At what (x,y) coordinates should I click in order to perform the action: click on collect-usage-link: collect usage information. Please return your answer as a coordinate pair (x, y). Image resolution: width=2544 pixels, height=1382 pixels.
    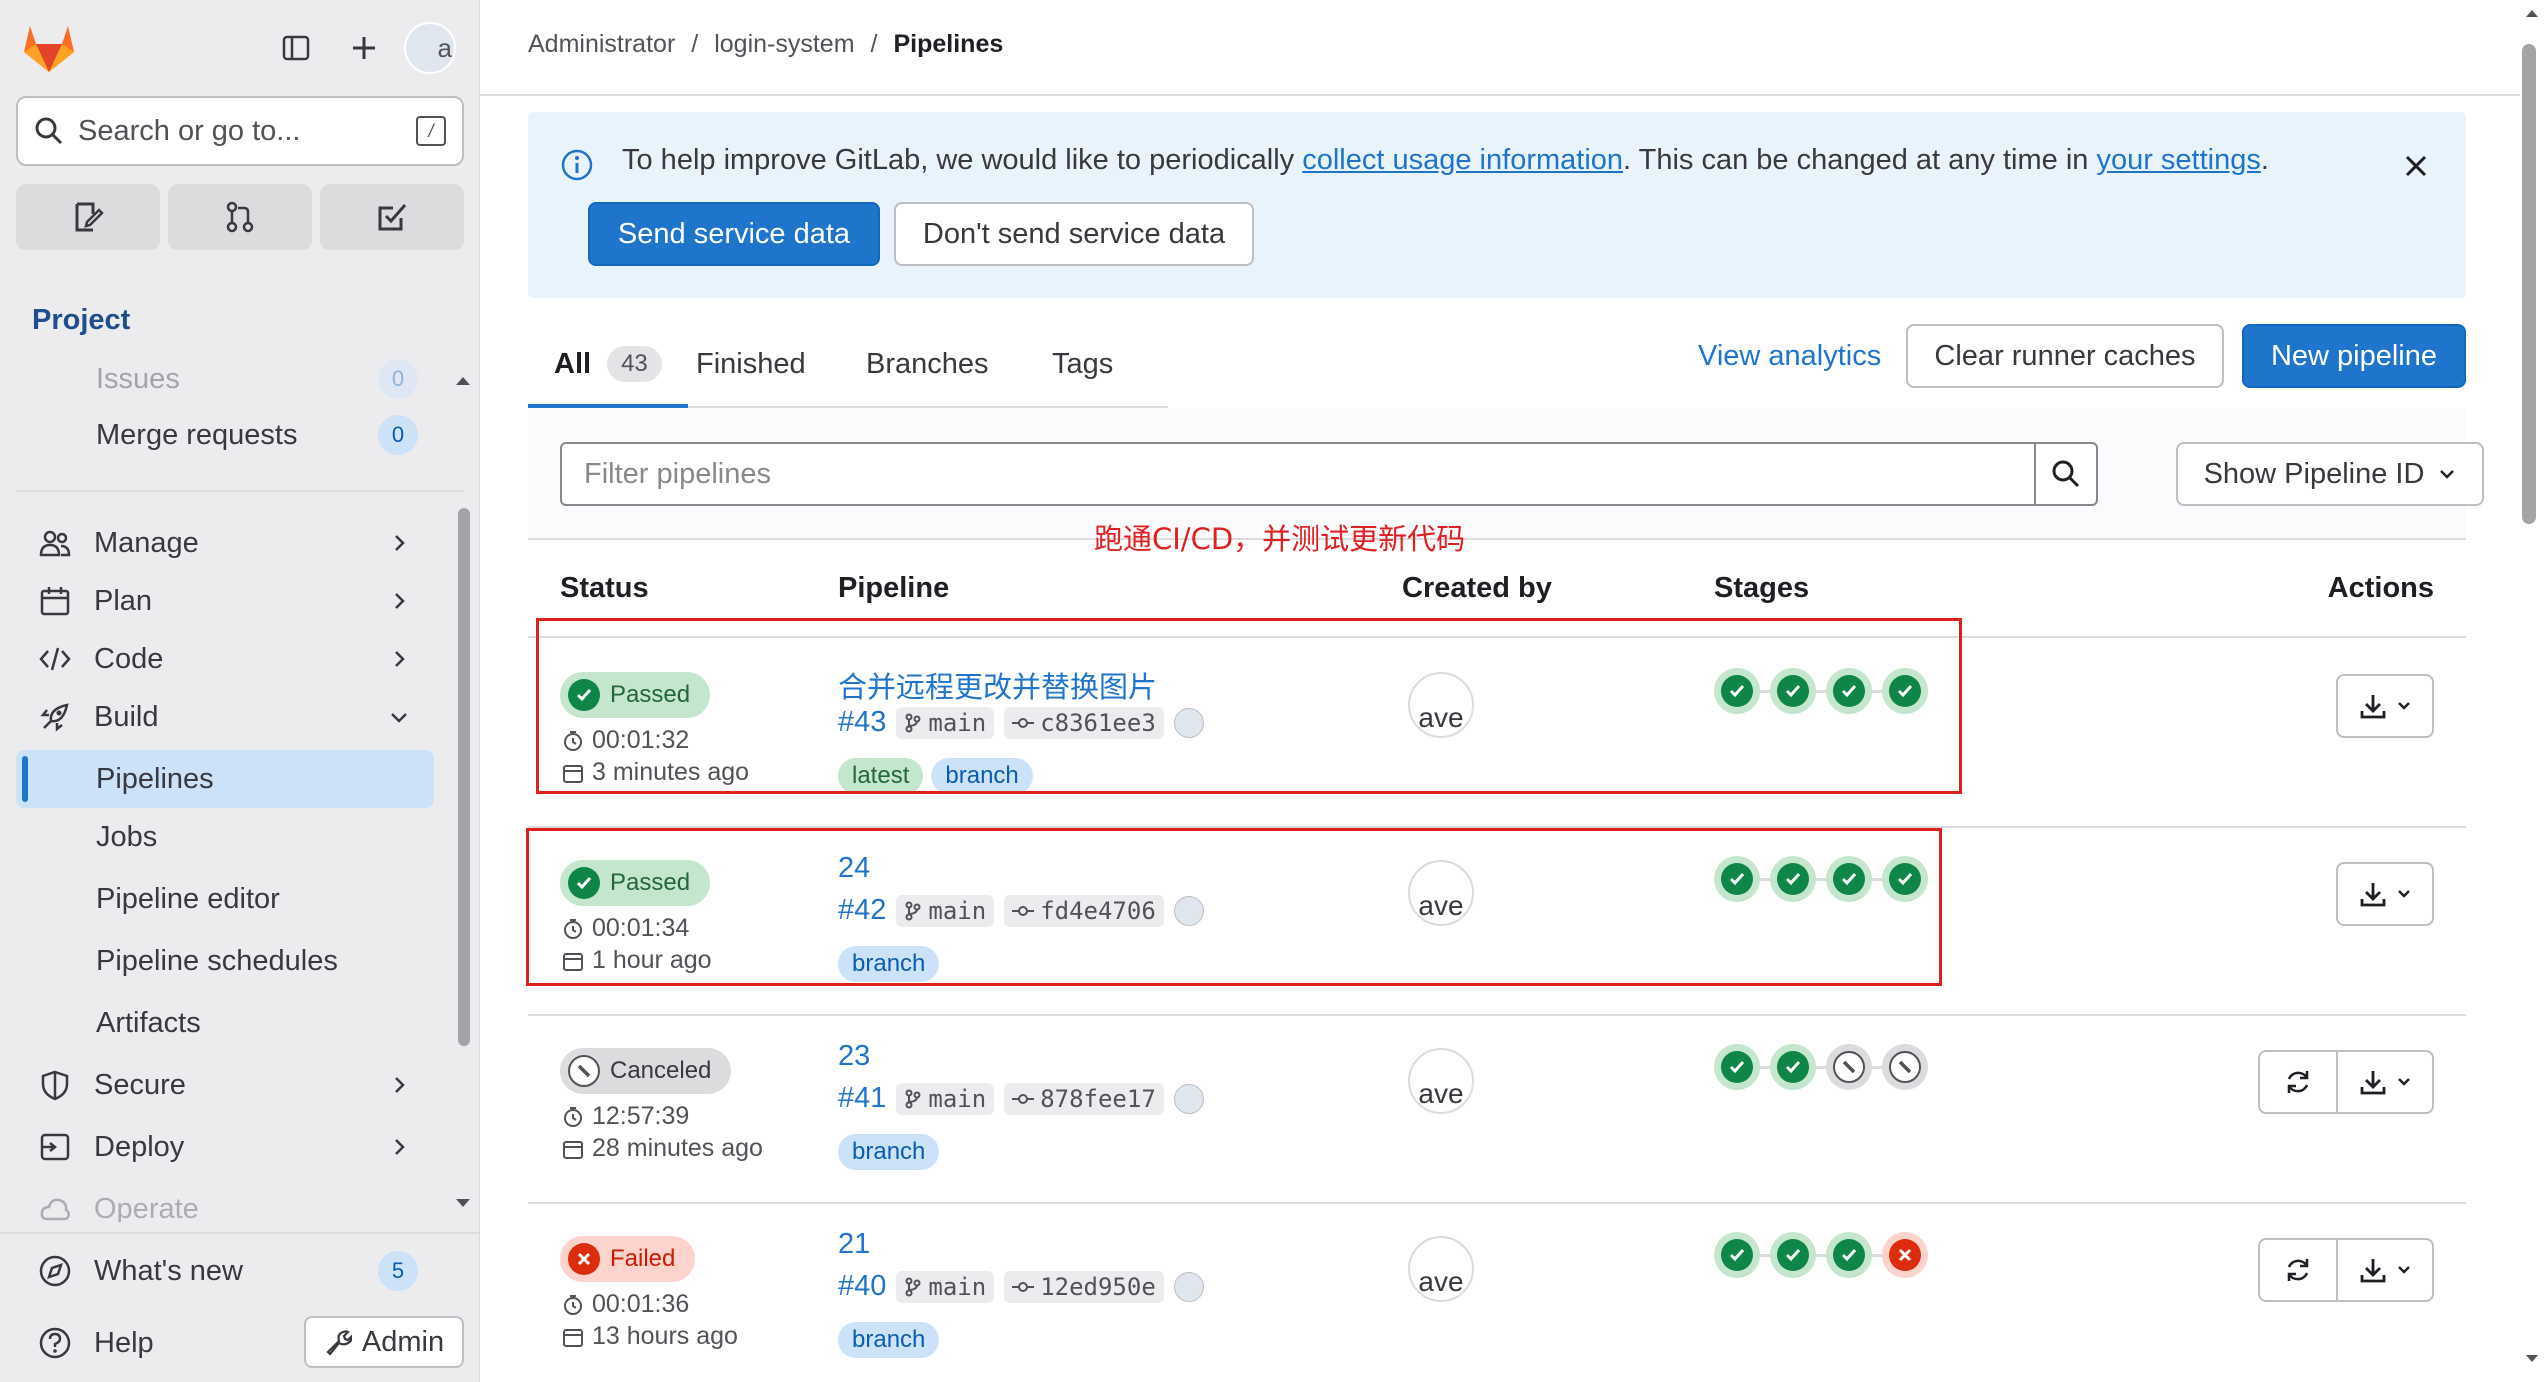
    Looking at the image, I should click on (1462, 160).